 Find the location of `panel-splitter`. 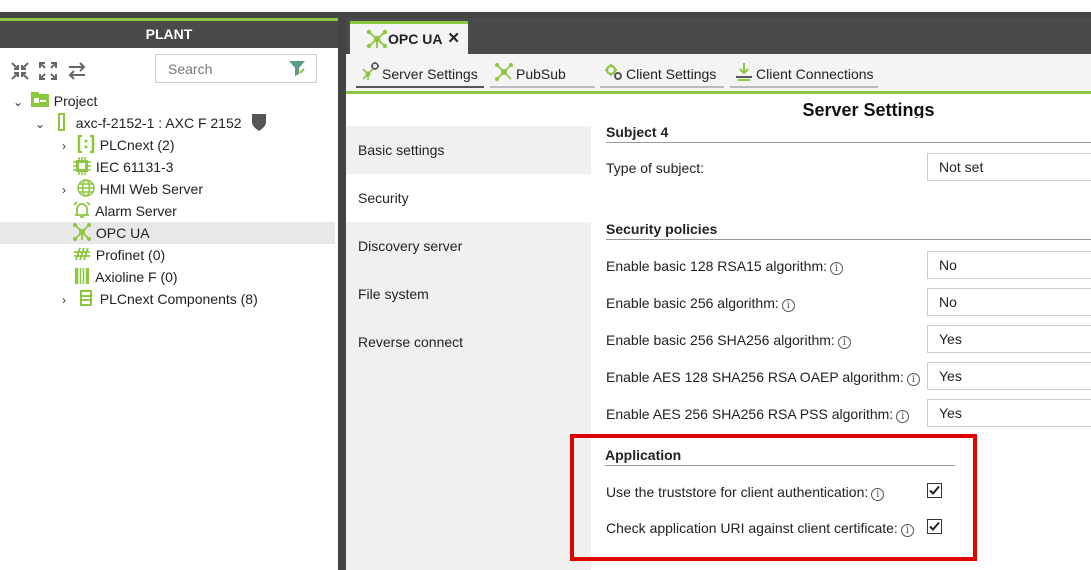

panel-splitter is located at coordinates (342, 294).